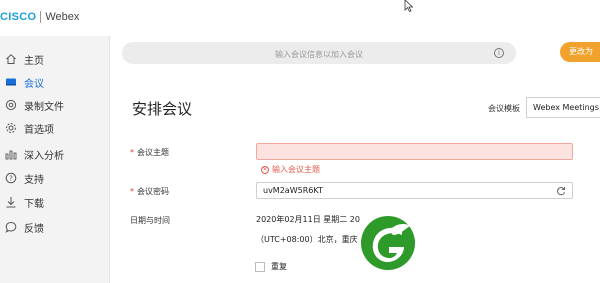 This screenshot has width=600, height=283. I want to click on timezone-value: （UTC+08:00）北京，重庆, so click(307, 239).